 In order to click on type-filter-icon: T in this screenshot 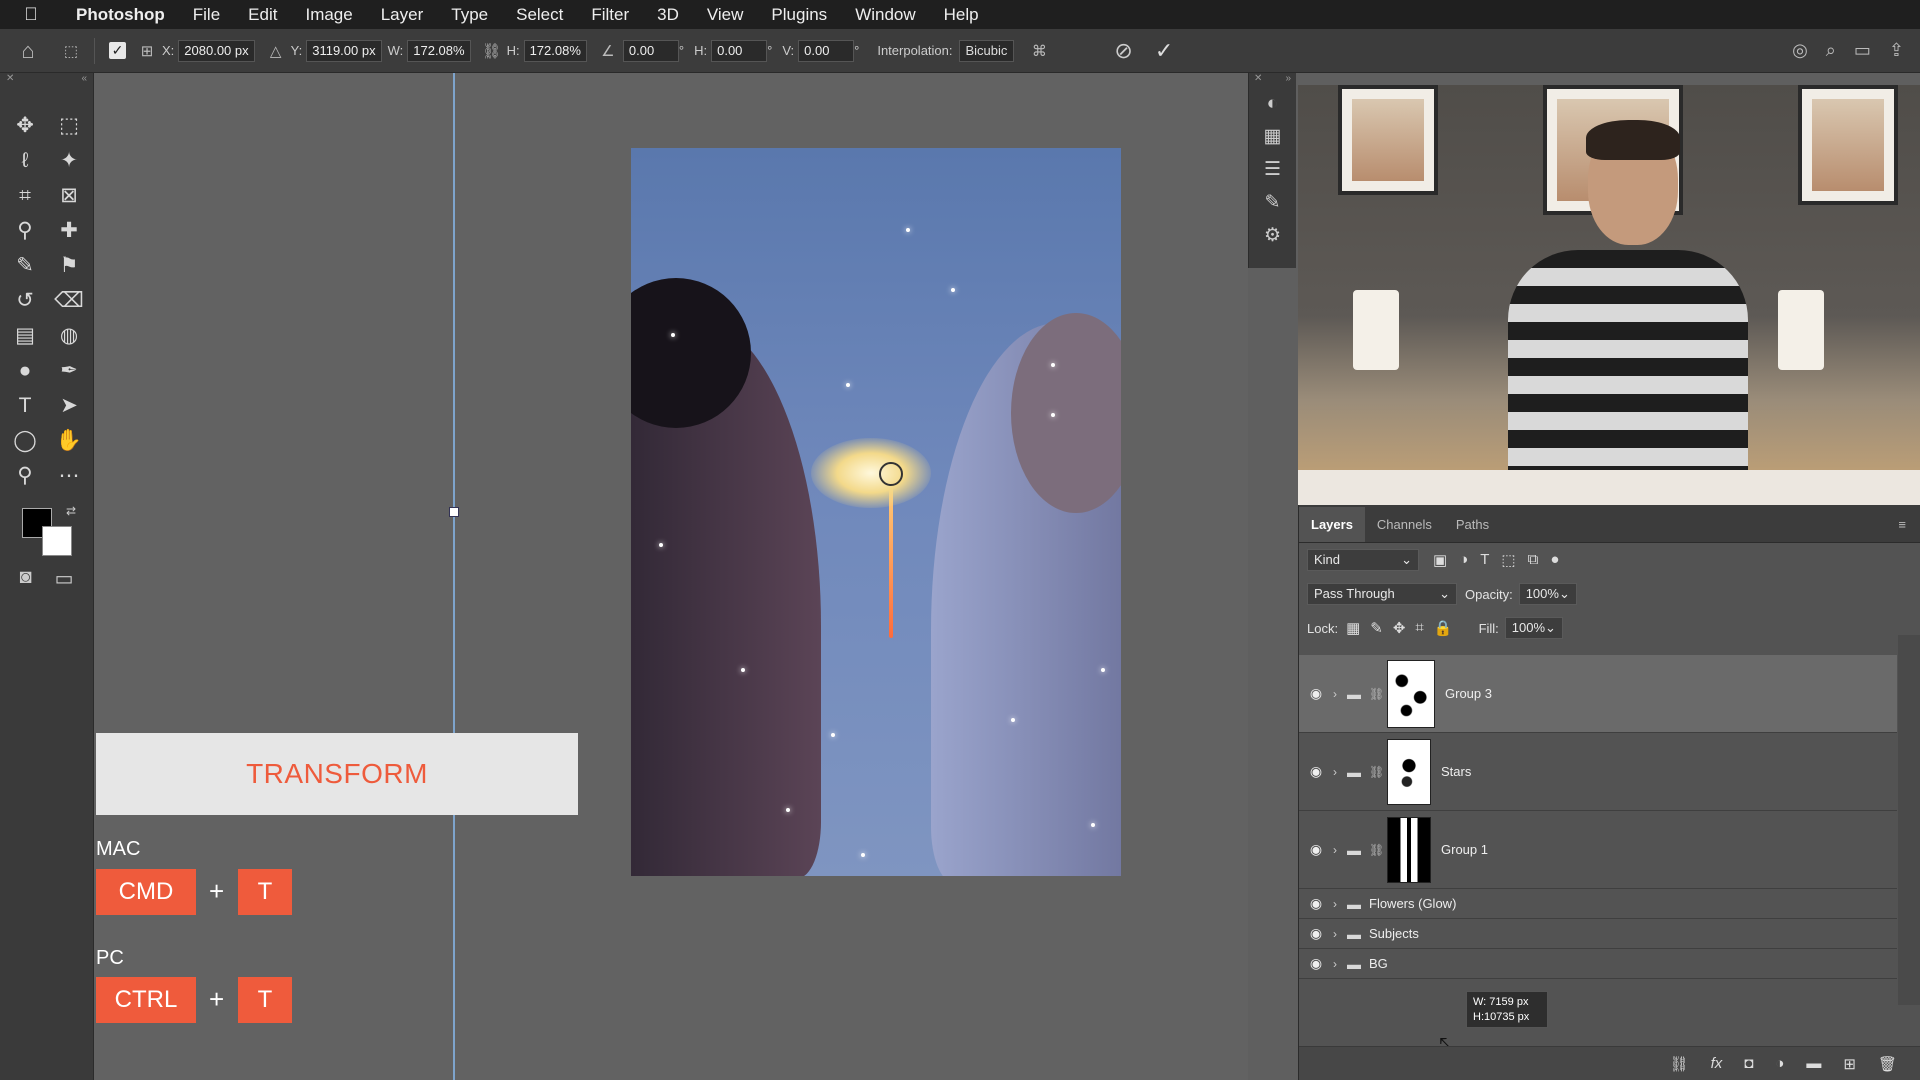, I will do `click(1484, 560)`.